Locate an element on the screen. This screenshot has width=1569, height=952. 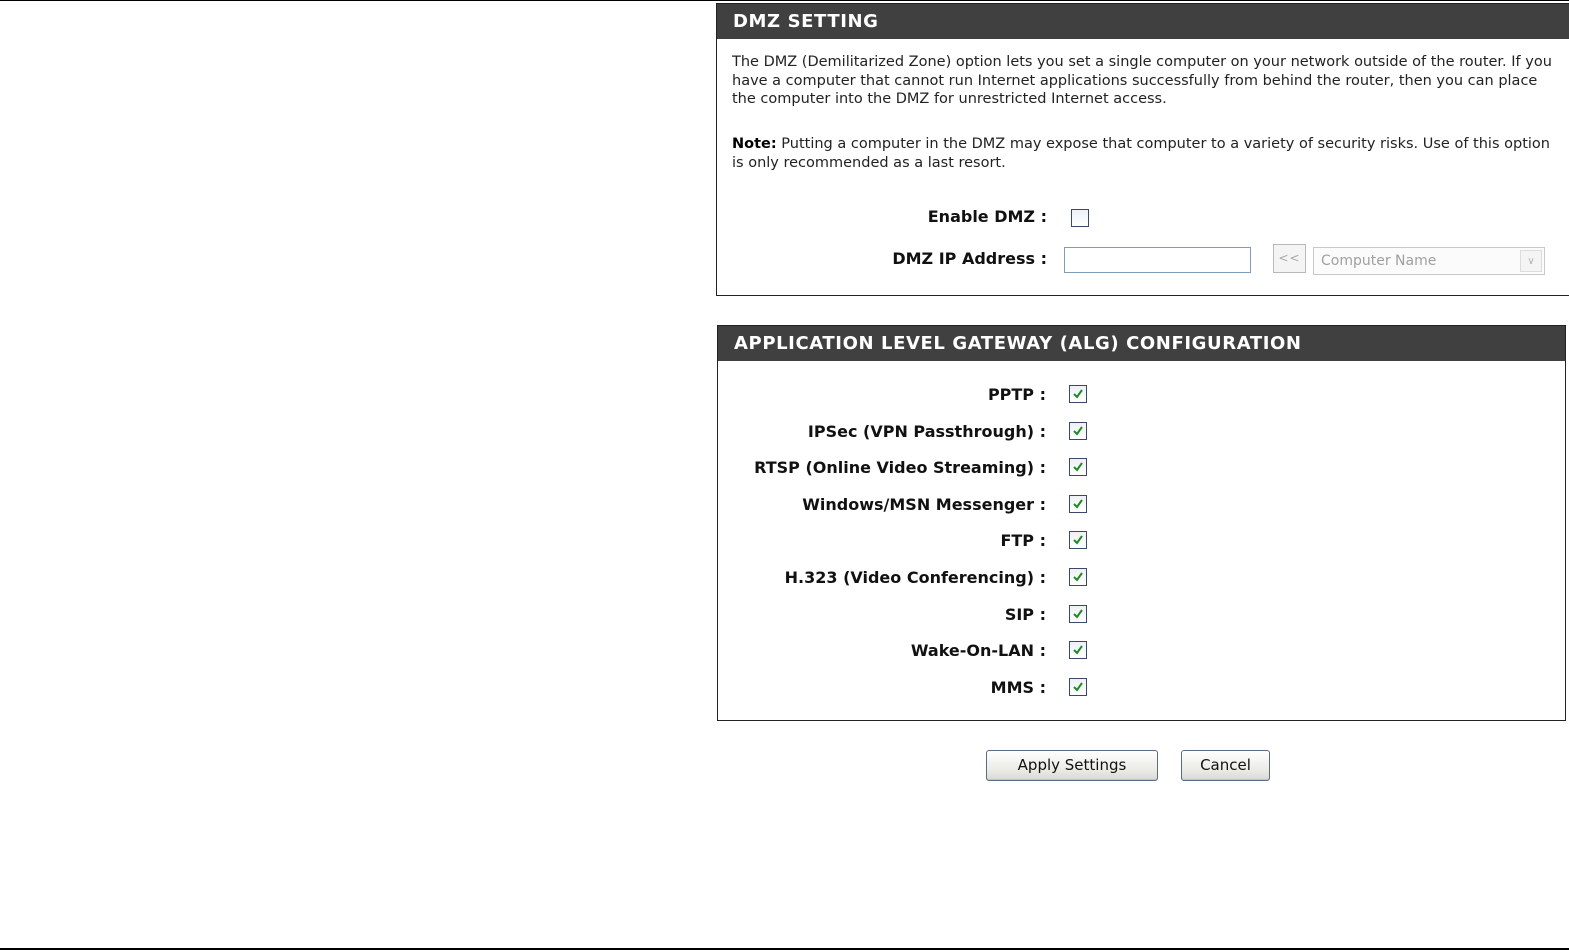
computer-name-select: Computer Name ∨ is located at coordinates (1429, 261).